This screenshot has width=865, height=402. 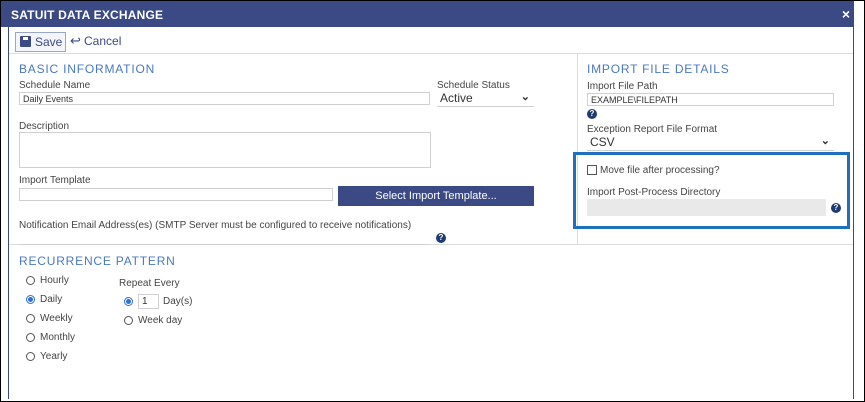 What do you see at coordinates (485, 99) in the screenshot?
I see `schedule-status-select: Active ⌄` at bounding box center [485, 99].